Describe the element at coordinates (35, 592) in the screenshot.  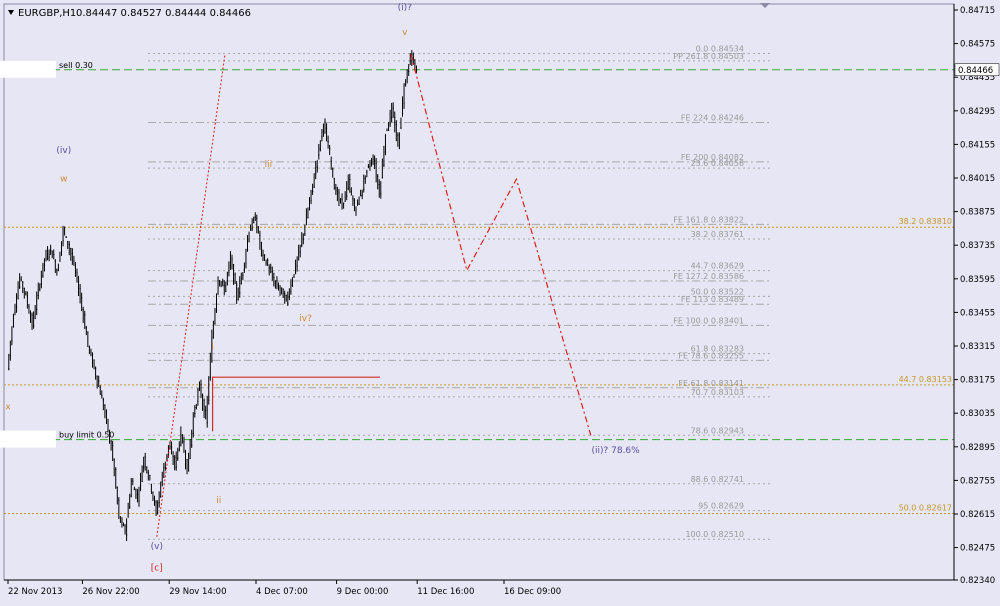
I see `time-tick-label: 22 Nov 2013` at that location.